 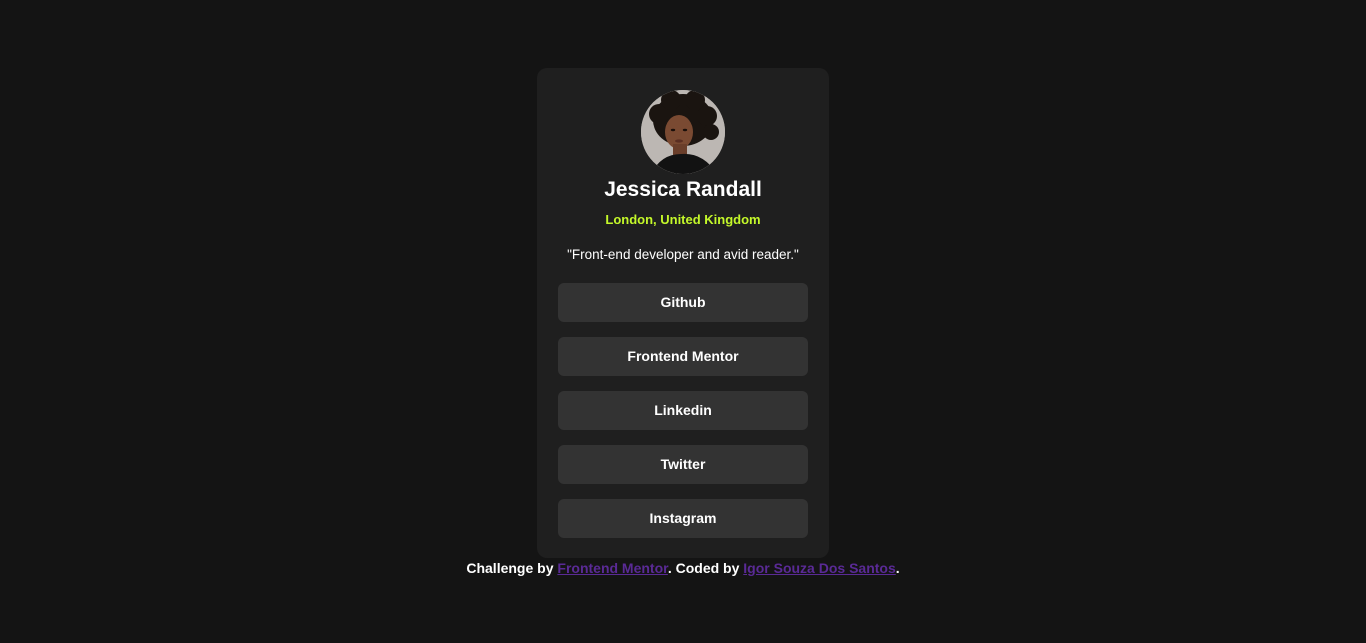 I want to click on attribution-middle: . Coded by, so click(x=705, y=568).